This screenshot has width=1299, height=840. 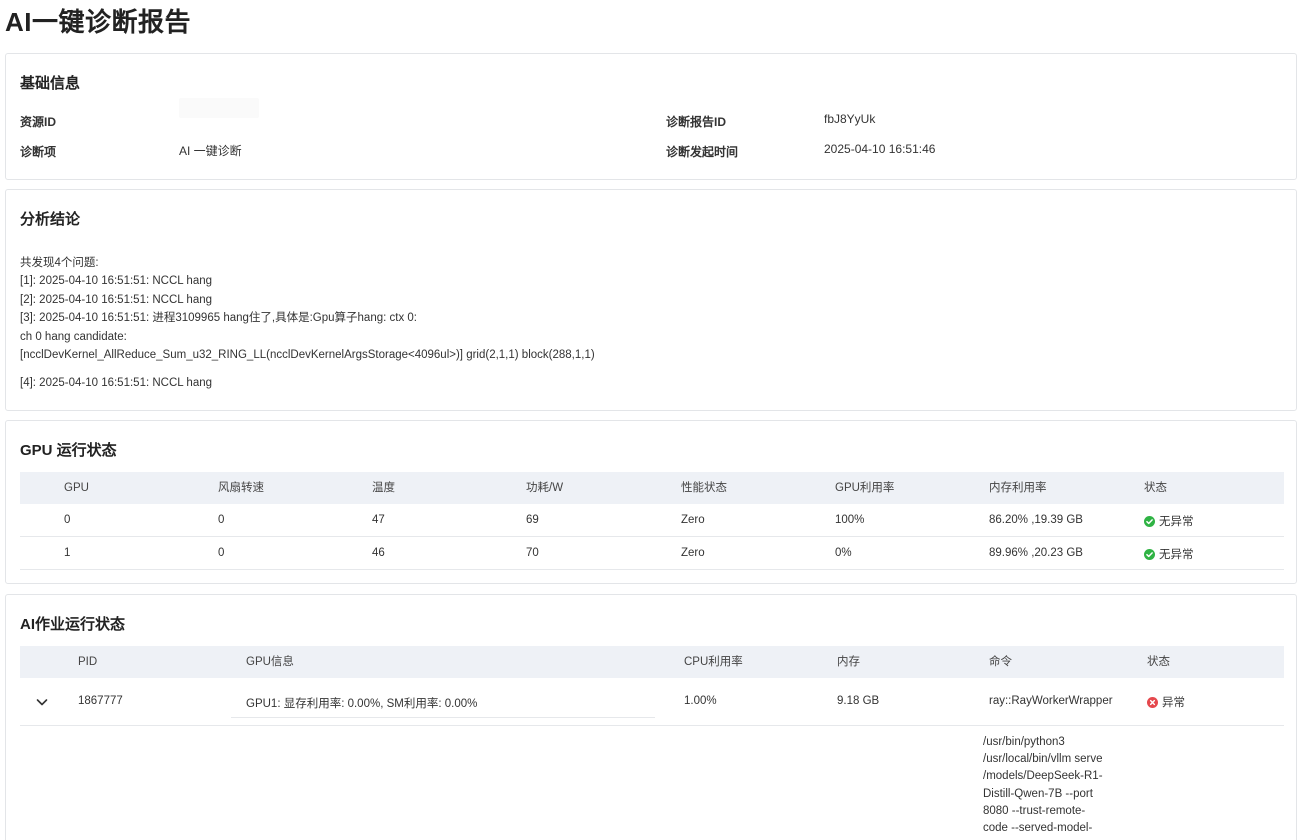 I want to click on power: 69, so click(x=532, y=520).